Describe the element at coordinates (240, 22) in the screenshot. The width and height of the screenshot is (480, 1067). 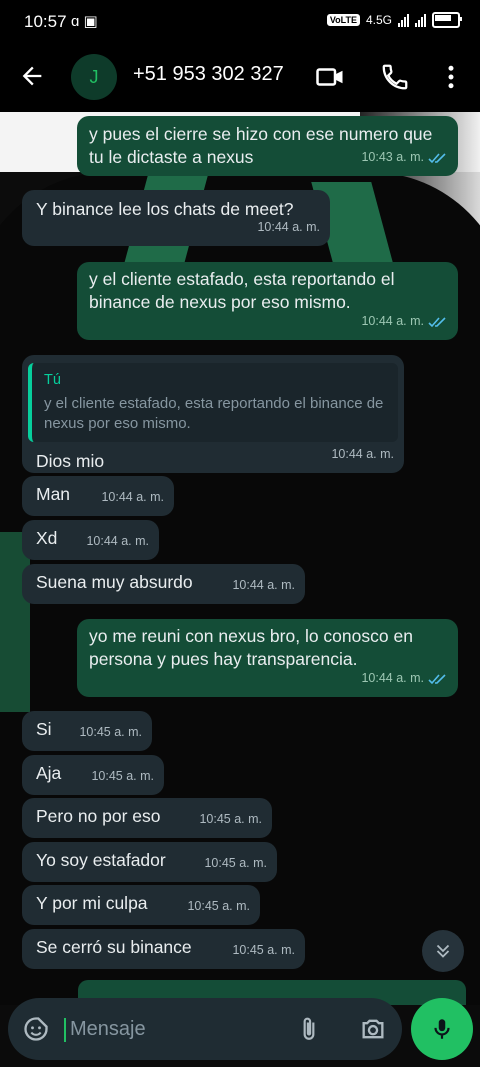
I see `status-bar: 10:57 ɑ ▣ VoLTE 4.5G` at that location.